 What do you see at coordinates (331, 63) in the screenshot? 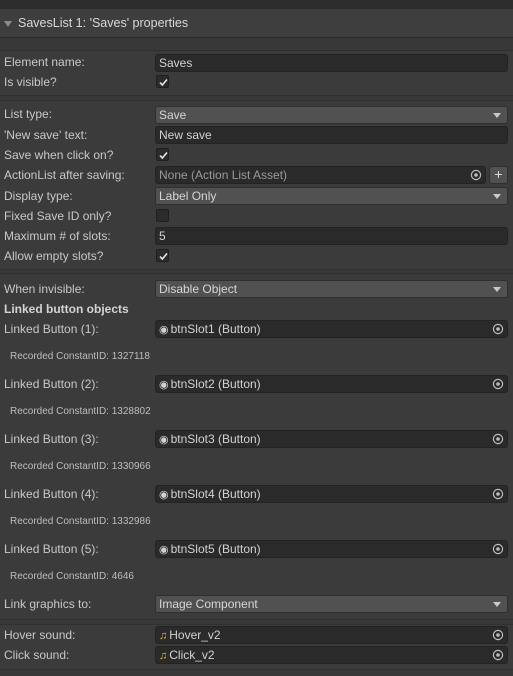
I see `element-name-field: Saves` at bounding box center [331, 63].